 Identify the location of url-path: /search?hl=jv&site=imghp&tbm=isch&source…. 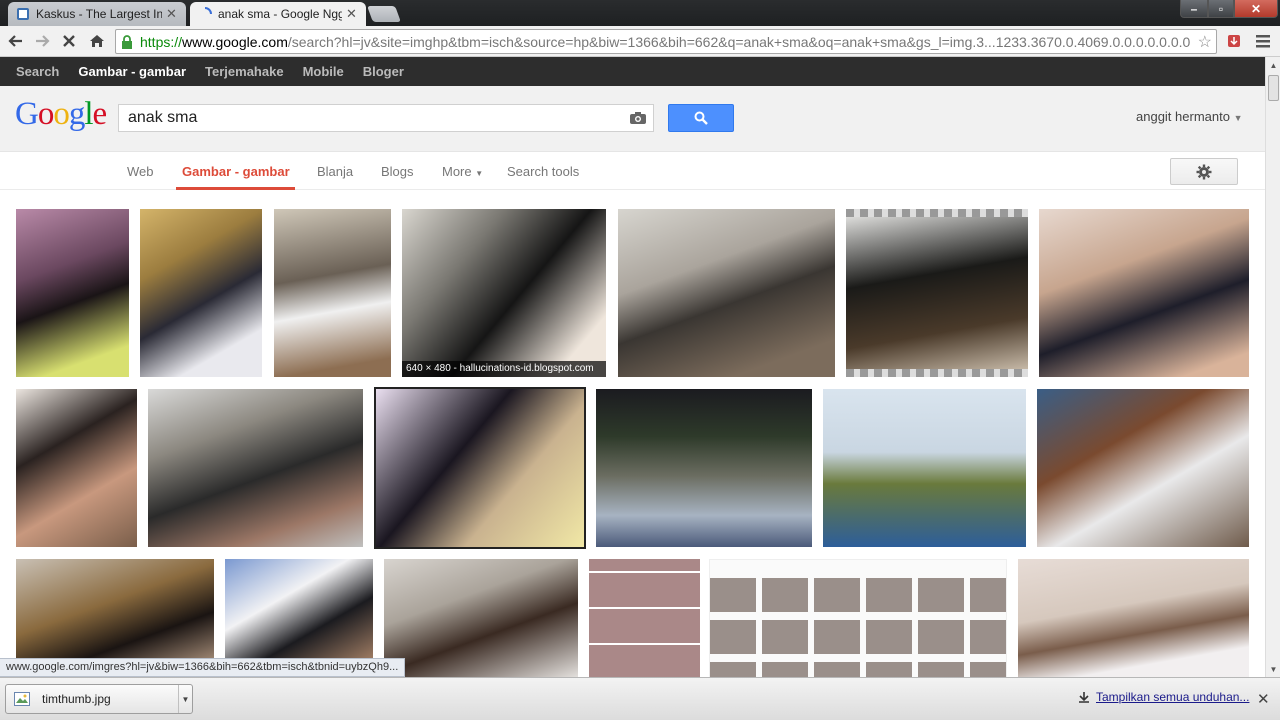
(739, 41).